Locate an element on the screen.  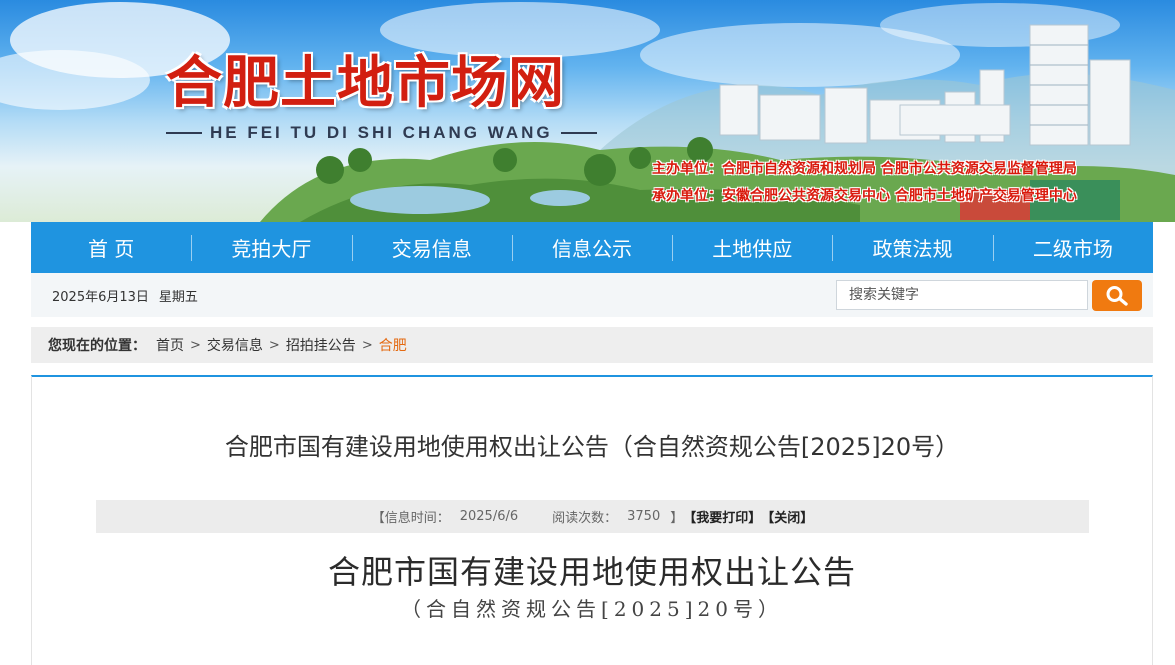
nav-item-public-notice: 信息公示 is located at coordinates (591, 247).